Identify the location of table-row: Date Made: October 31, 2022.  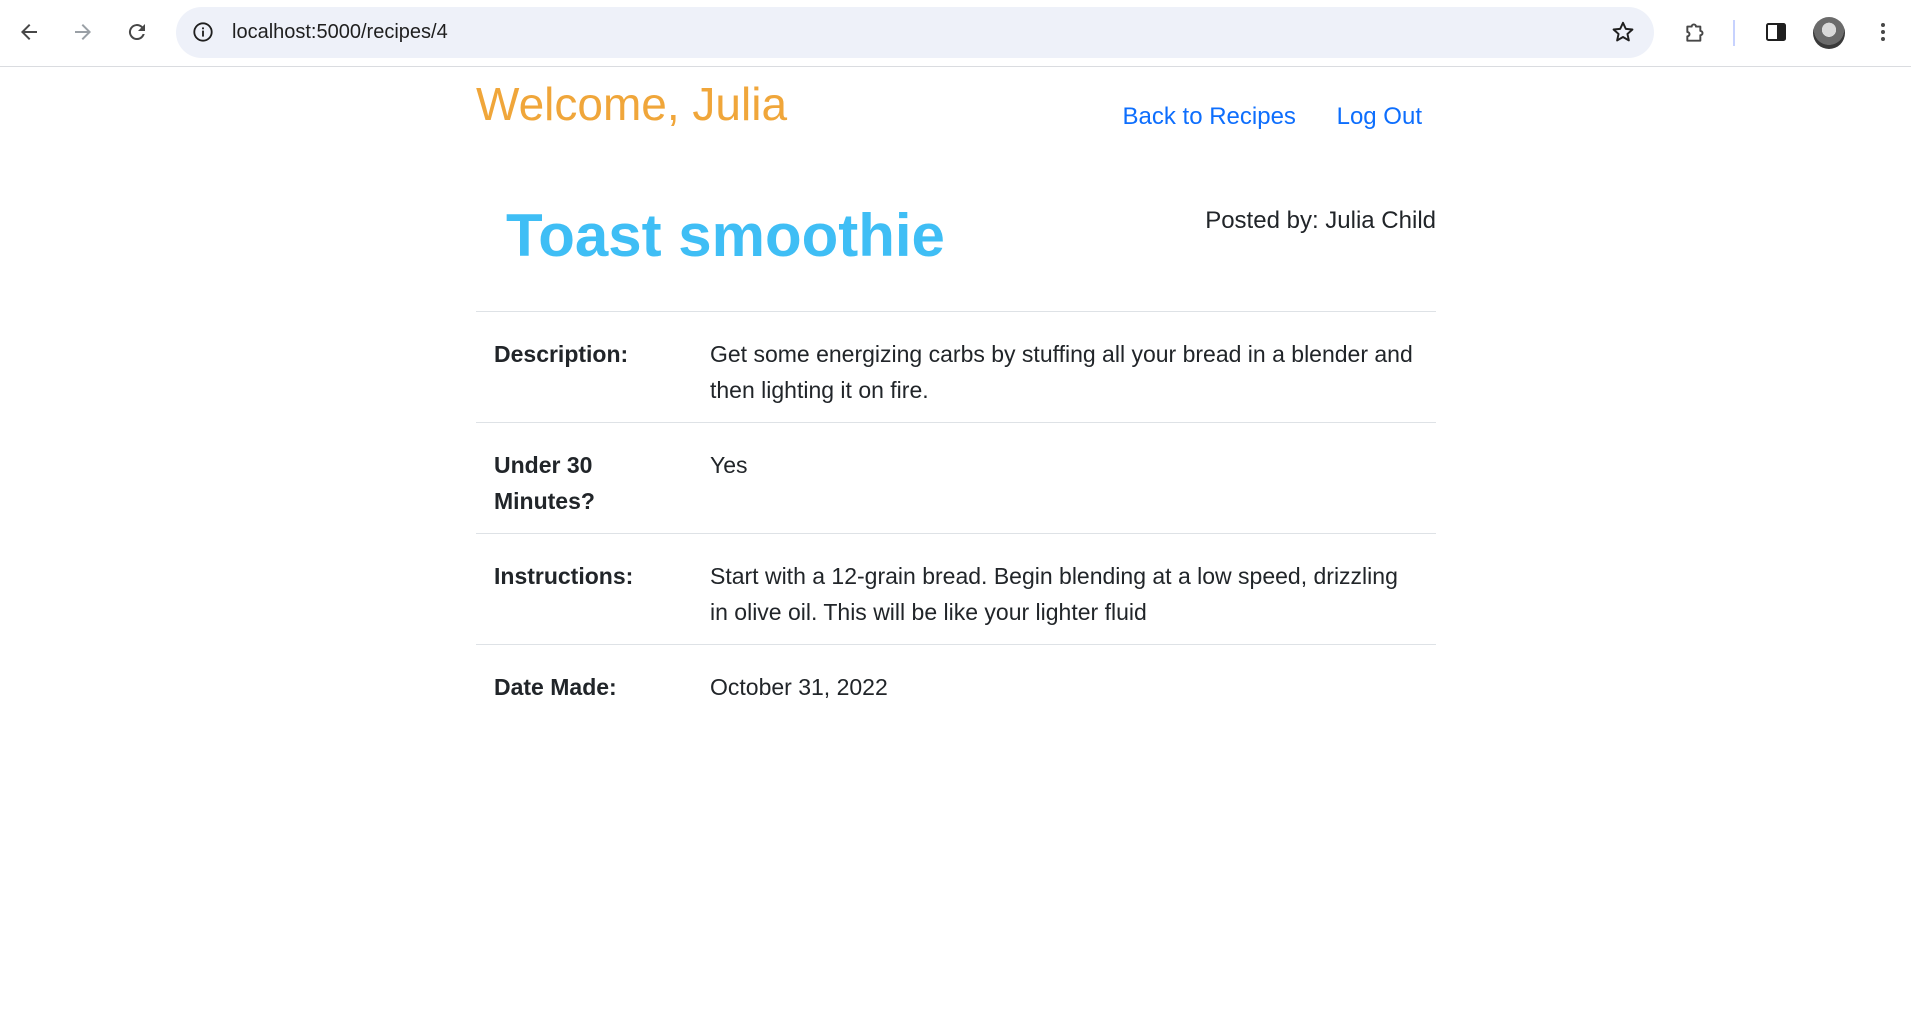
(956, 682).